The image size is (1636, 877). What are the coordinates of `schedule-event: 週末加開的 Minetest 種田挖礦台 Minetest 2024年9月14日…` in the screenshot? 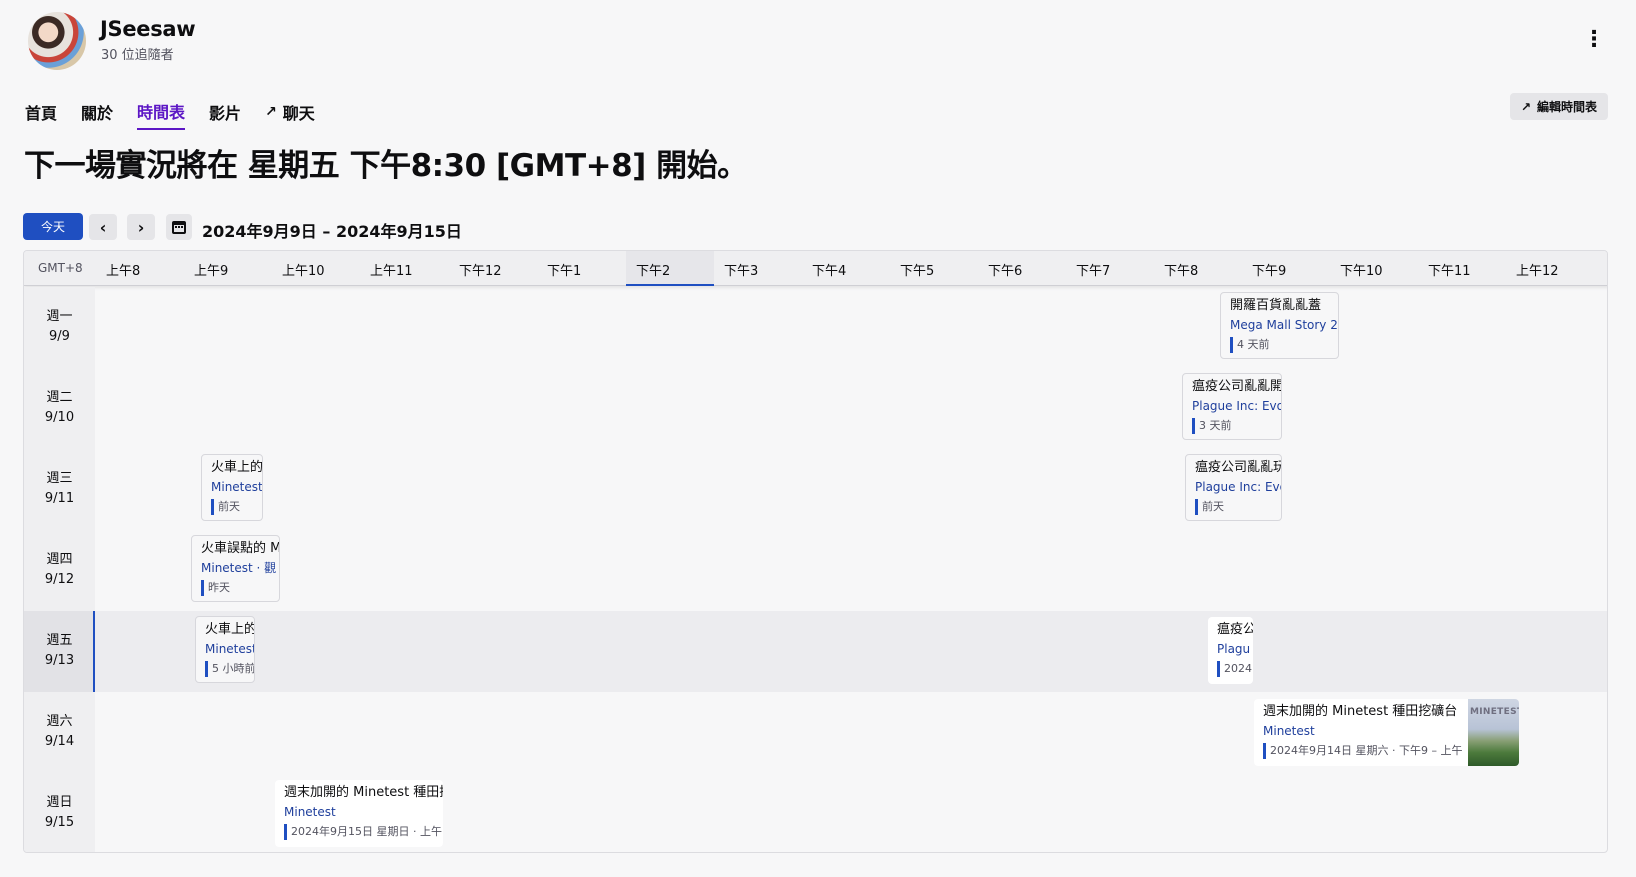 It's located at (1386, 732).